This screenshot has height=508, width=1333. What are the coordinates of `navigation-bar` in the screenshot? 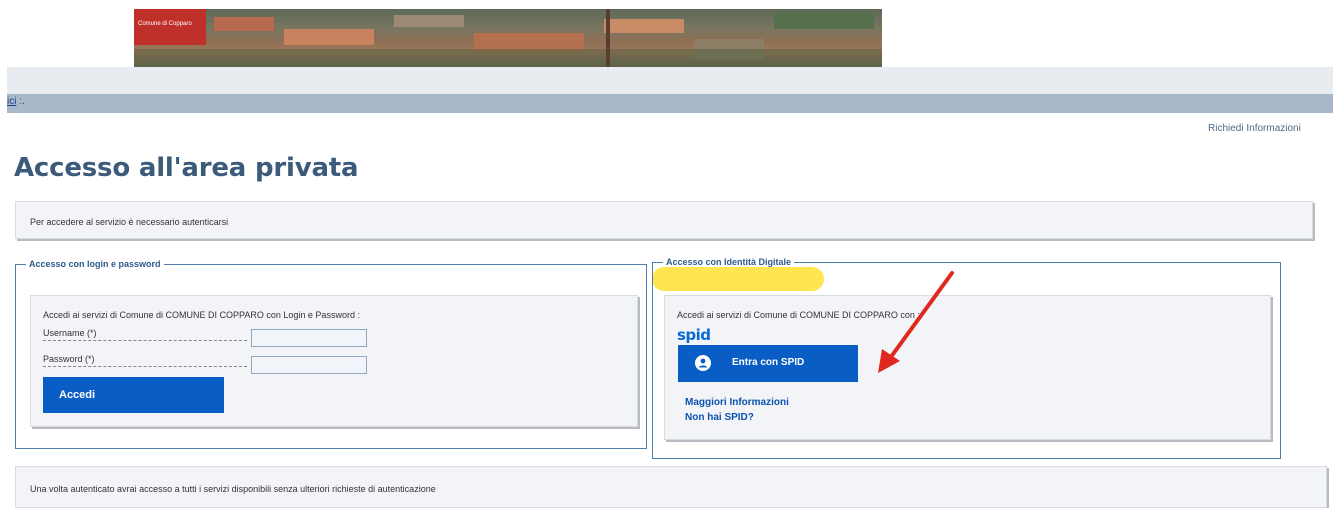 It's located at (670, 103).